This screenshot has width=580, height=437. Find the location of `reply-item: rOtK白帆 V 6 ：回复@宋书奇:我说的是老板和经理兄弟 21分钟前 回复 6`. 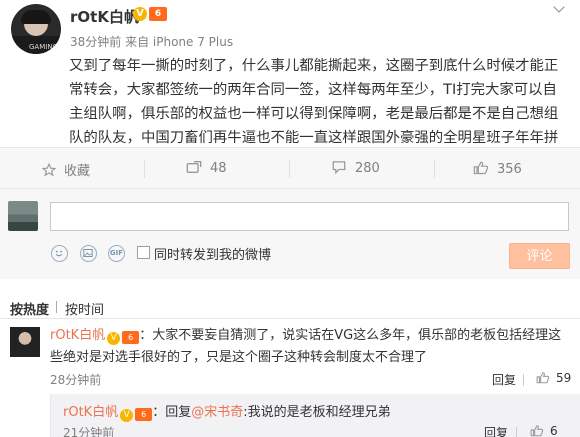

reply-item: rOtK白帆 V 6 ：回复@宋书奇:我说的是老板和经理兄弟 21分钟前 回复 6 is located at coordinates (315, 415).